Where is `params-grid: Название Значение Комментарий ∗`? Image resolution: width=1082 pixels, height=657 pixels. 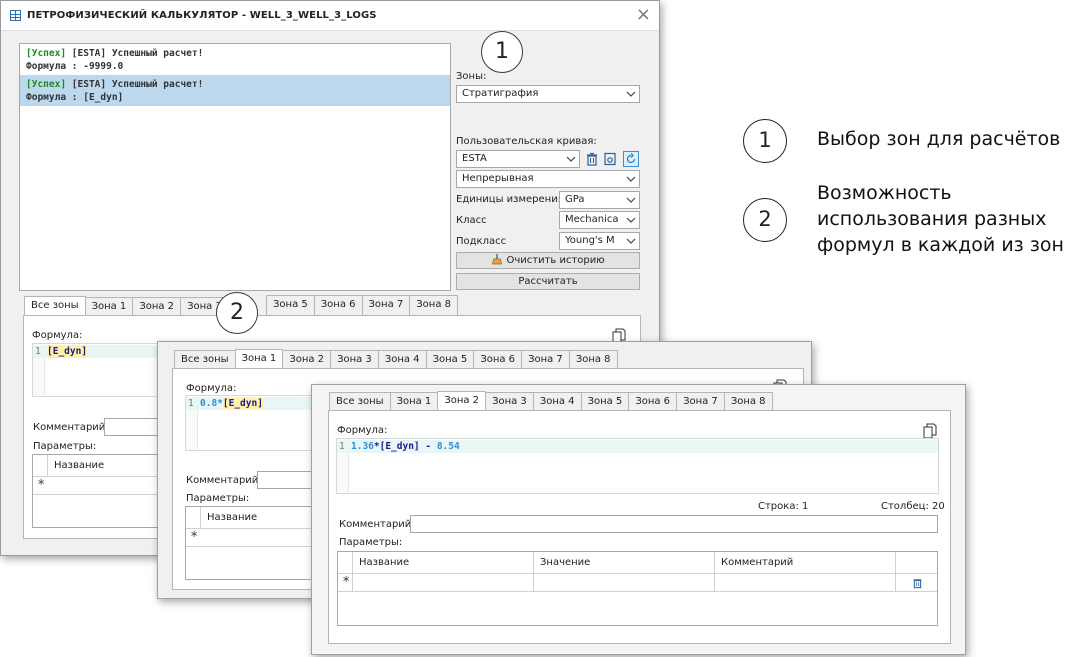
params-grid: Название Значение Комментарий ∗ is located at coordinates (637, 588).